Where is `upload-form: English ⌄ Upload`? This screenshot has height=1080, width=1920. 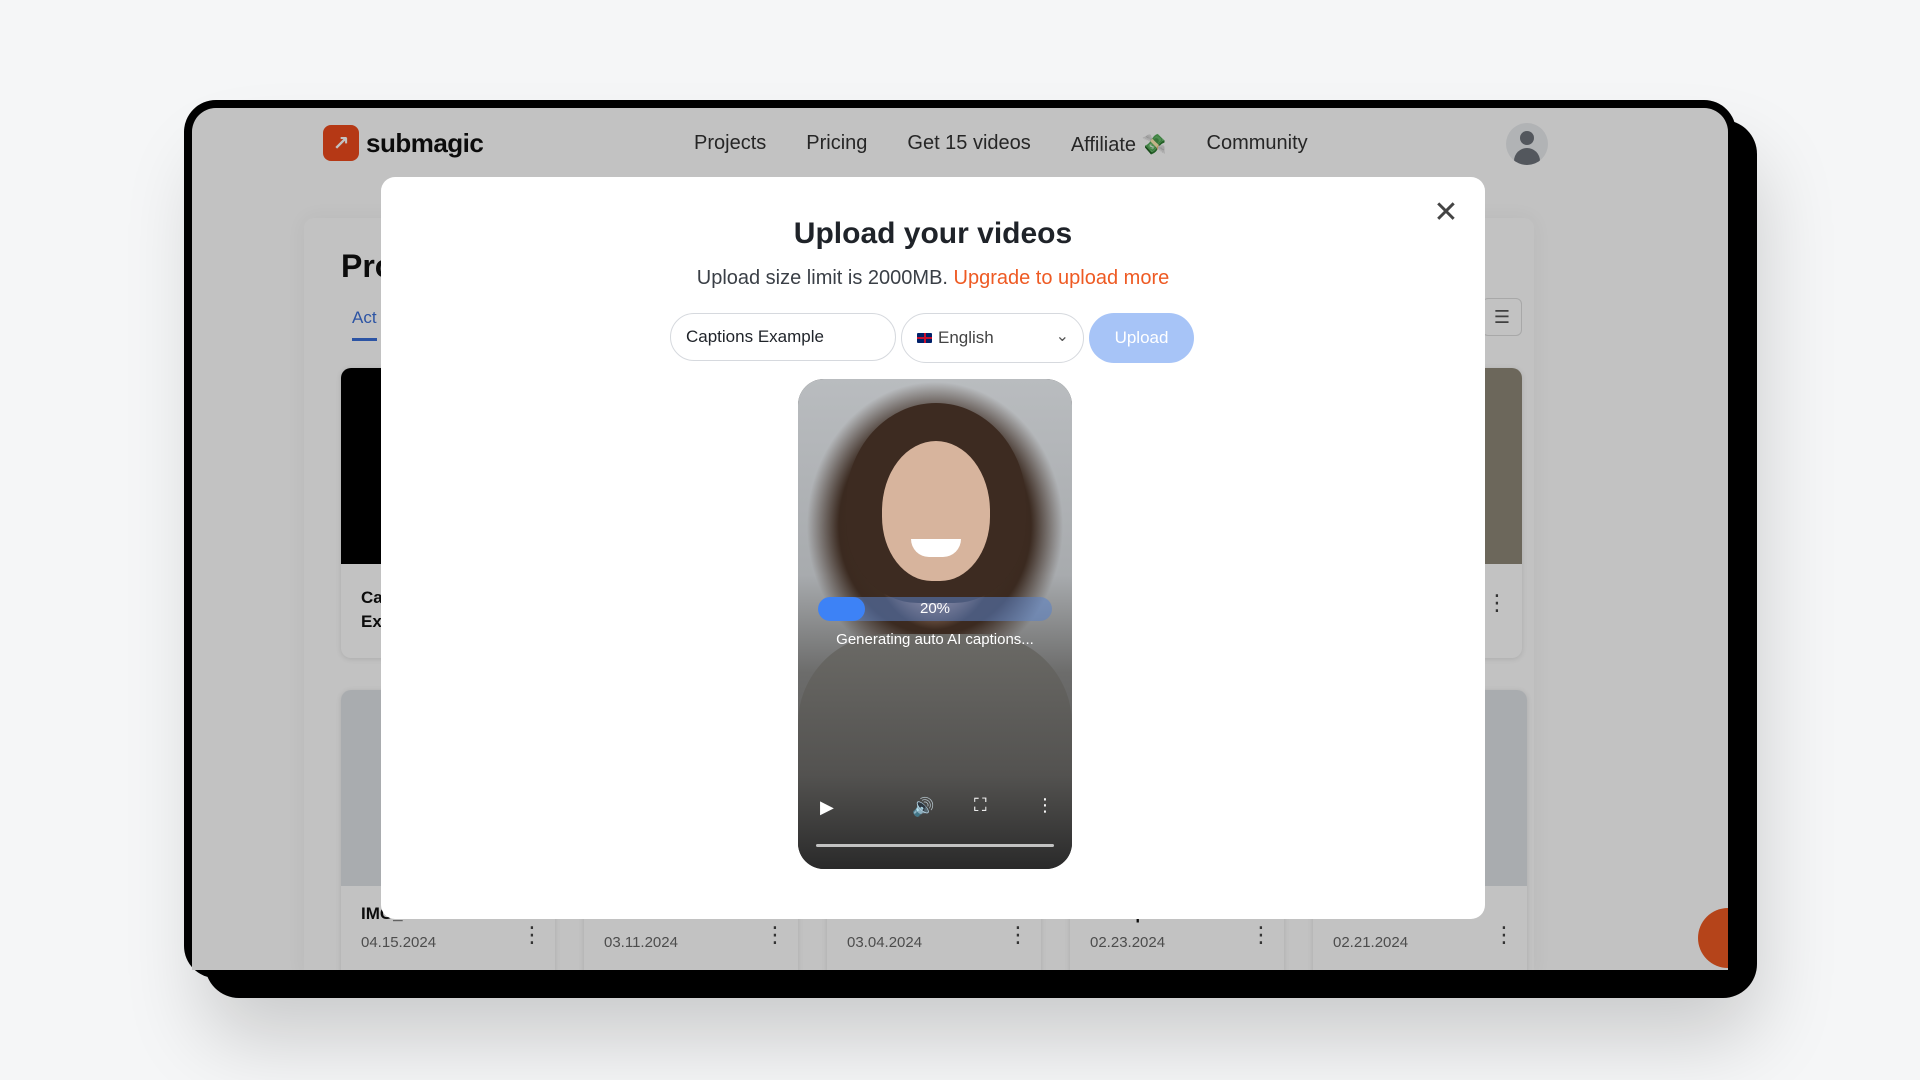
upload-form: English ⌄ Upload is located at coordinates (932, 338).